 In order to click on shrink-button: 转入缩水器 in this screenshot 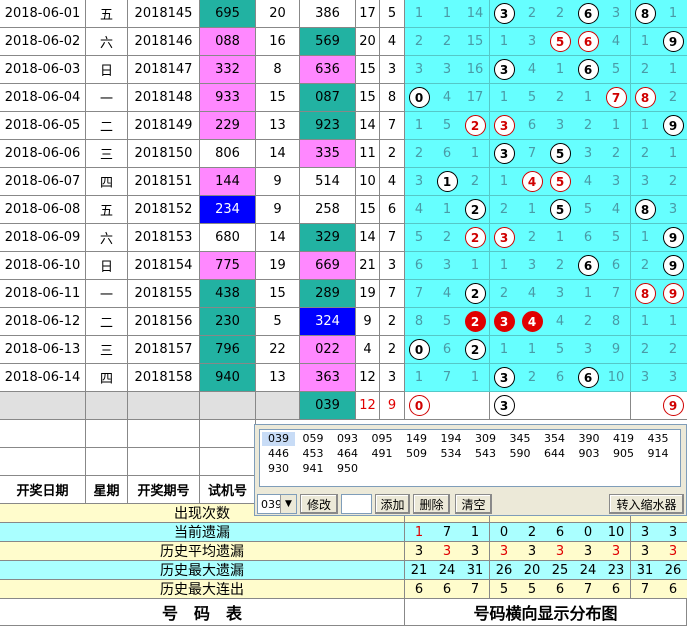, I will do `click(646, 504)`.